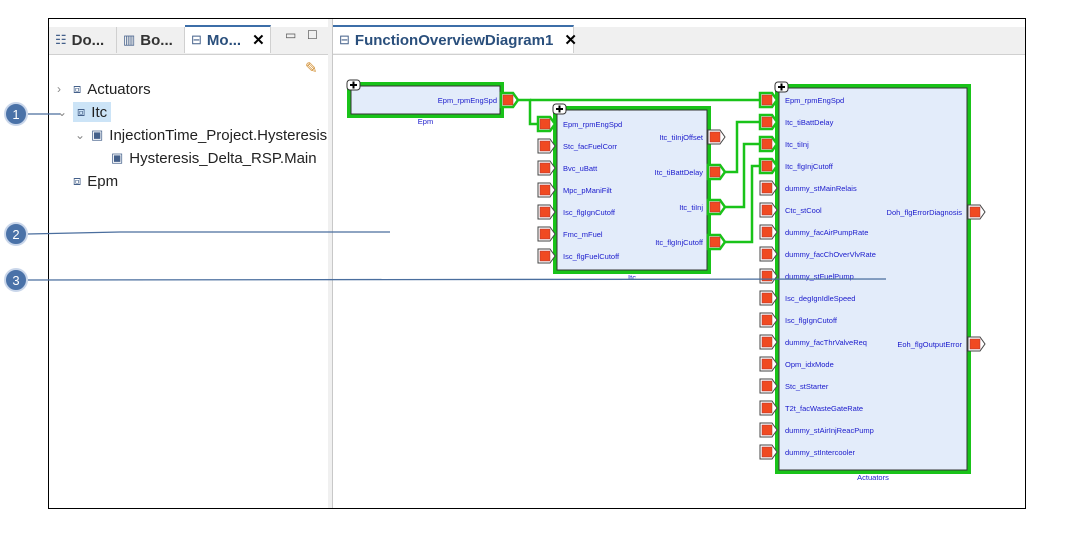 The width and height of the screenshot is (1076, 534). Describe the element at coordinates (820, 298) in the screenshot. I see `port-label: Isc_degIgnIdleSpeed` at that location.